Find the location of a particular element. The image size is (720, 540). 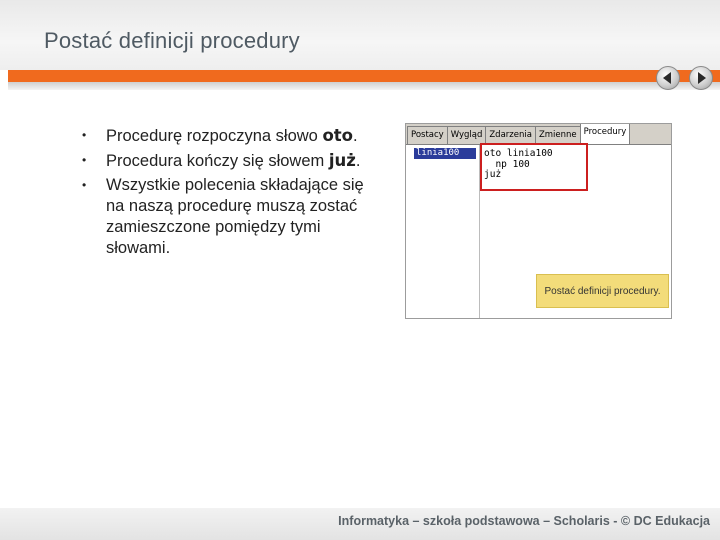

arrow-left-icon is located at coordinates (667, 78).